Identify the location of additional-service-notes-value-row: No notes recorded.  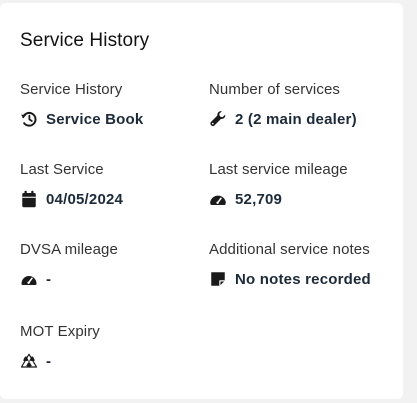
(304, 279).